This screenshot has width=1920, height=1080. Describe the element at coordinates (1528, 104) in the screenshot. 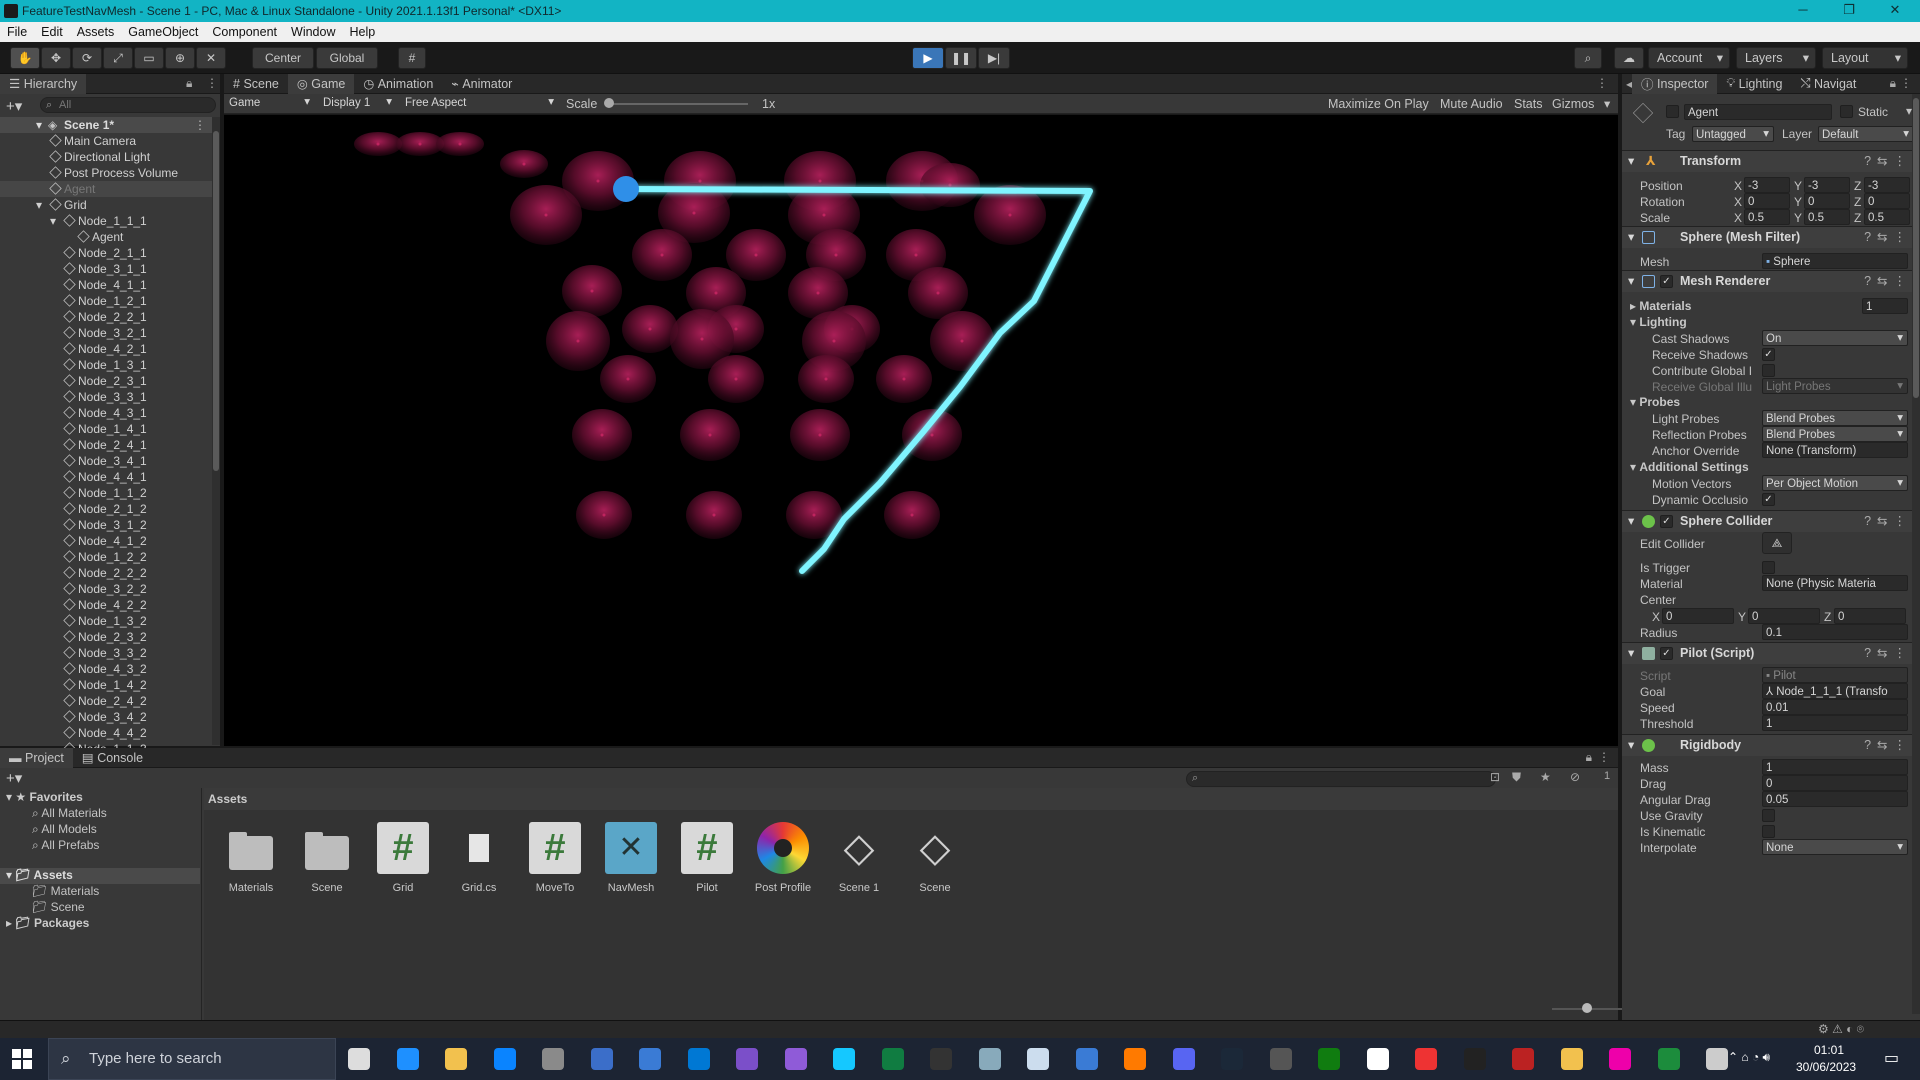

I see `stats-toggle: Stats` at that location.